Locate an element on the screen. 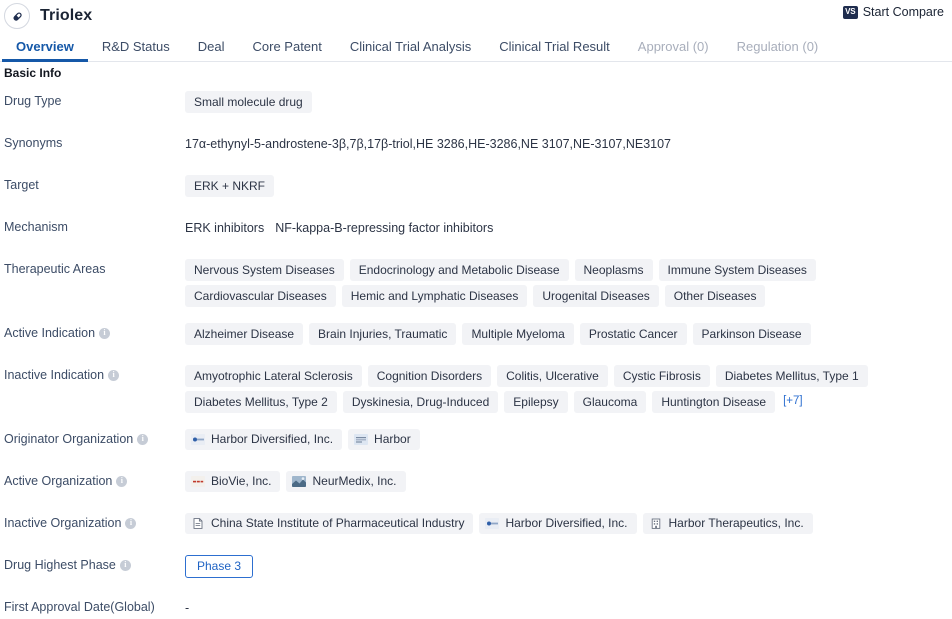 The width and height of the screenshot is (952, 619). tag-therapeutic-area: Immune System Diseases is located at coordinates (737, 270).